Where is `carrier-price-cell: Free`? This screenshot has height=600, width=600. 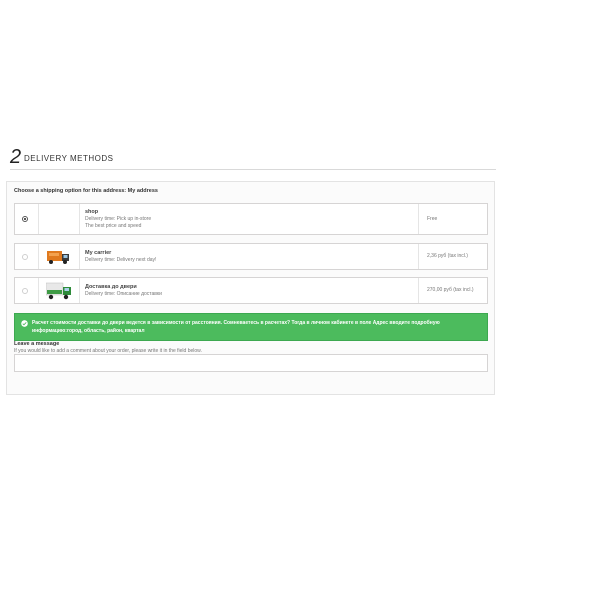
carrier-price-cell: Free is located at coordinates (452, 219).